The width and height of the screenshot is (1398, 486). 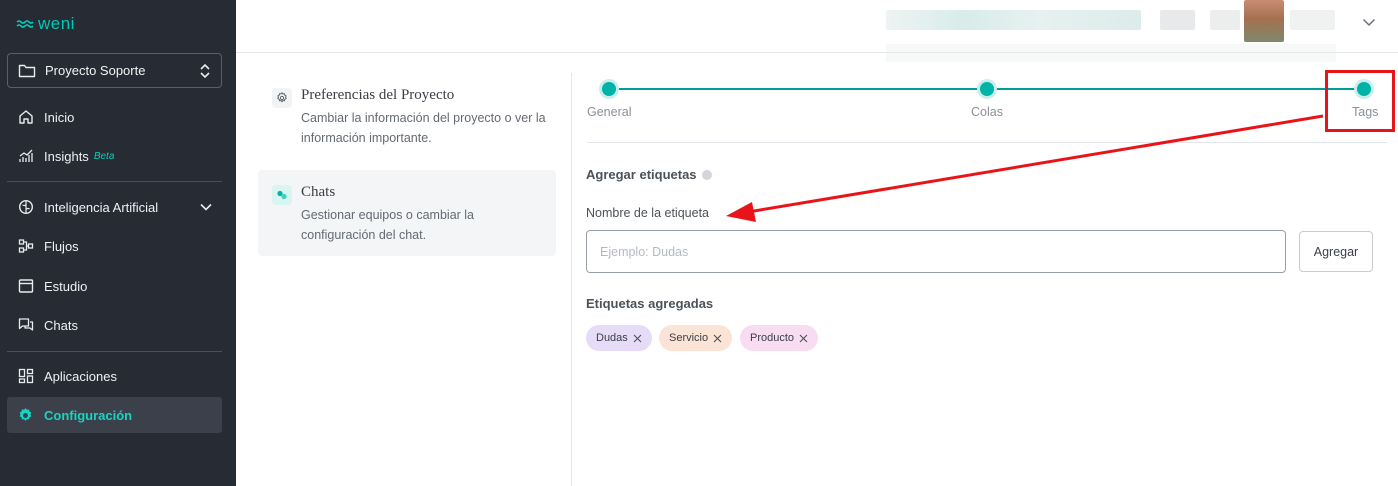 What do you see at coordinates (318, 192) in the screenshot?
I see `settings-item-title: Chats` at bounding box center [318, 192].